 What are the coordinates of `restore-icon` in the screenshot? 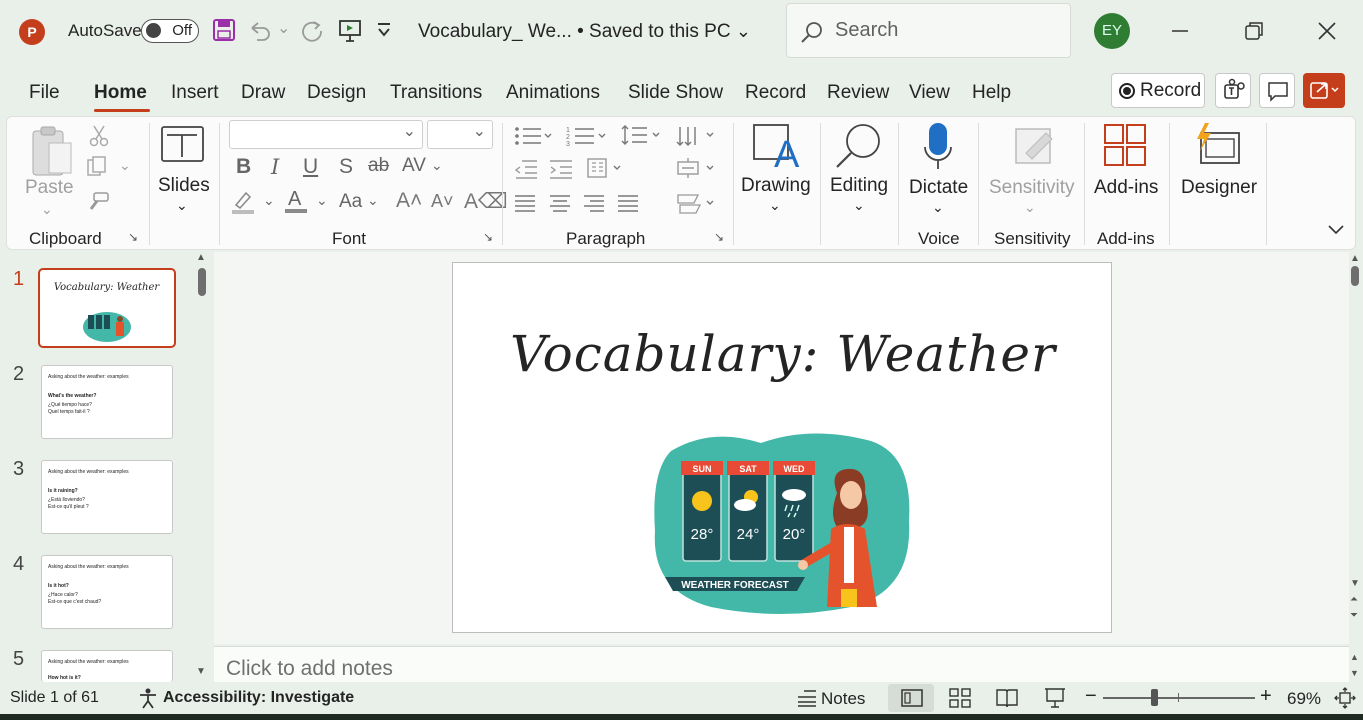 It's located at (1254, 31).